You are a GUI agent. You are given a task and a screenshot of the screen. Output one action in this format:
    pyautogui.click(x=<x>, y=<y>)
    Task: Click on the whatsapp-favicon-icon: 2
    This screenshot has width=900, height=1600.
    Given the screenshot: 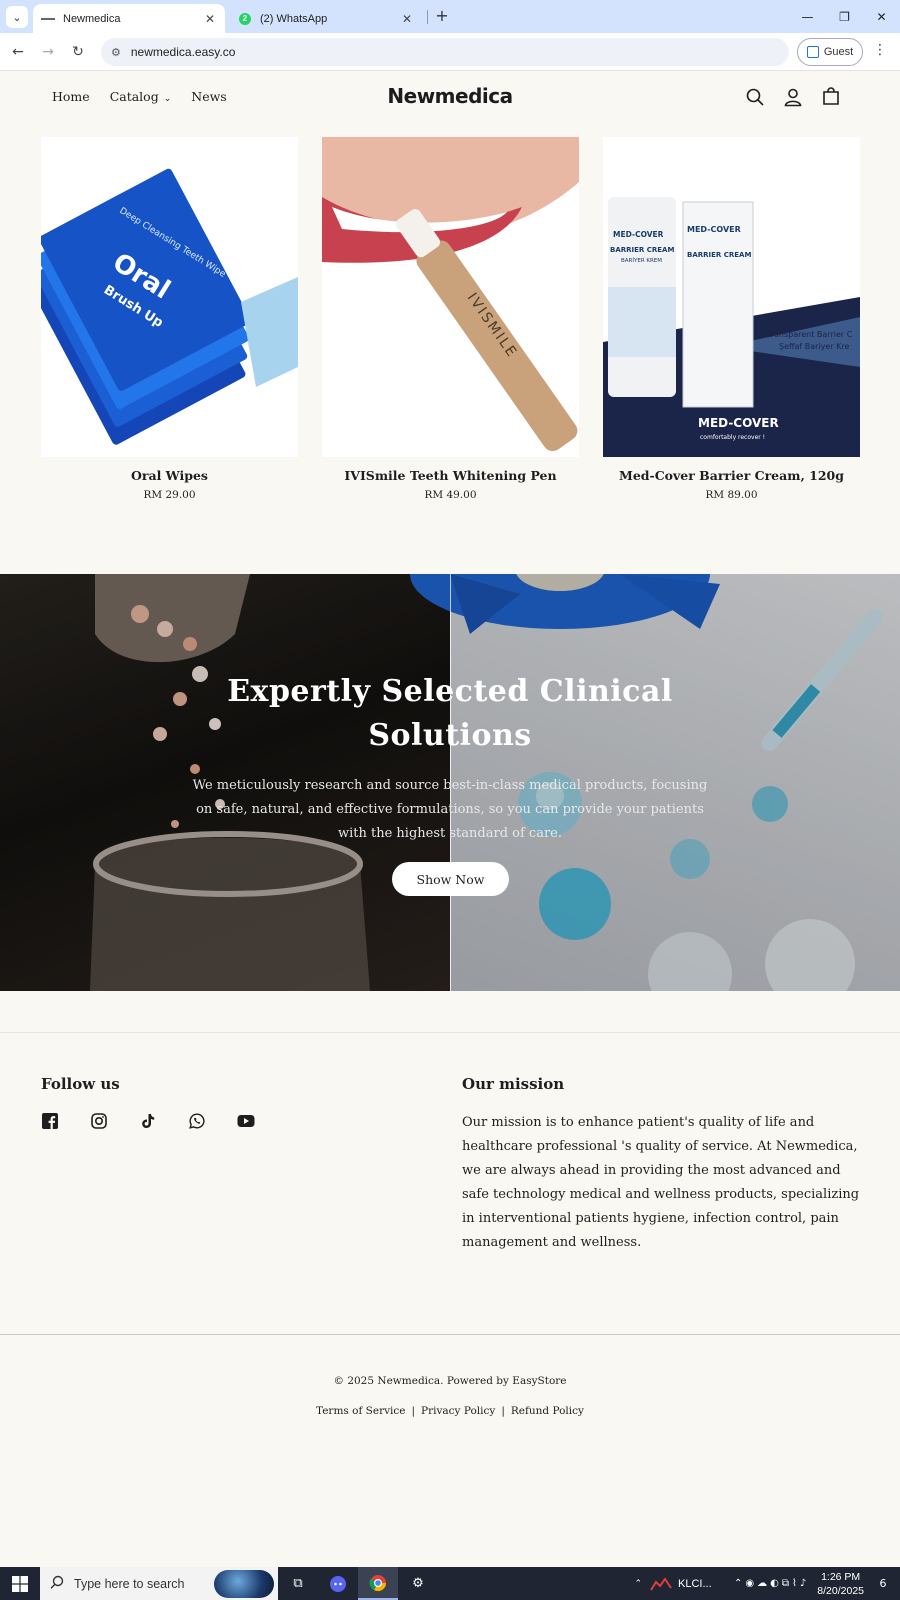 What is the action you would take?
    pyautogui.click(x=245, y=19)
    